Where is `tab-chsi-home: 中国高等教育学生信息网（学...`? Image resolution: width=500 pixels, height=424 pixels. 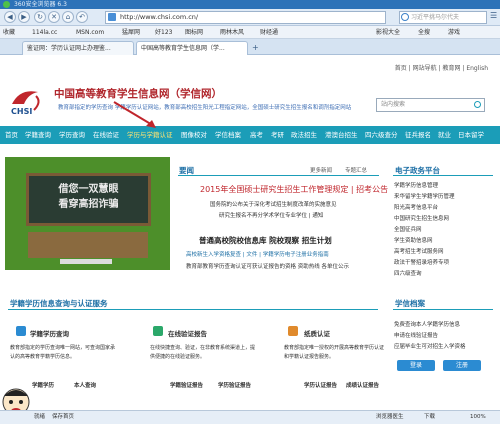 tab-chsi-home: 中国高等教育学生信息网（学... is located at coordinates (192, 48).